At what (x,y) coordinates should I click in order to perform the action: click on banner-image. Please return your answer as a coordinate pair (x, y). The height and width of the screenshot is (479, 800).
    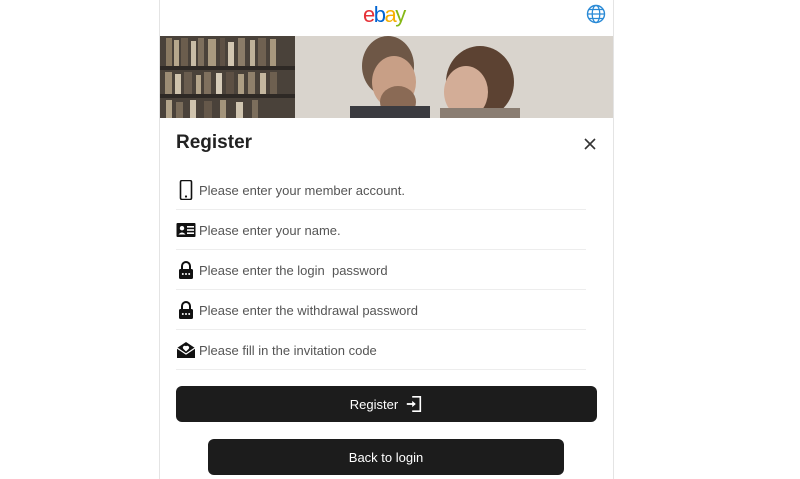
    Looking at the image, I should click on (386, 77).